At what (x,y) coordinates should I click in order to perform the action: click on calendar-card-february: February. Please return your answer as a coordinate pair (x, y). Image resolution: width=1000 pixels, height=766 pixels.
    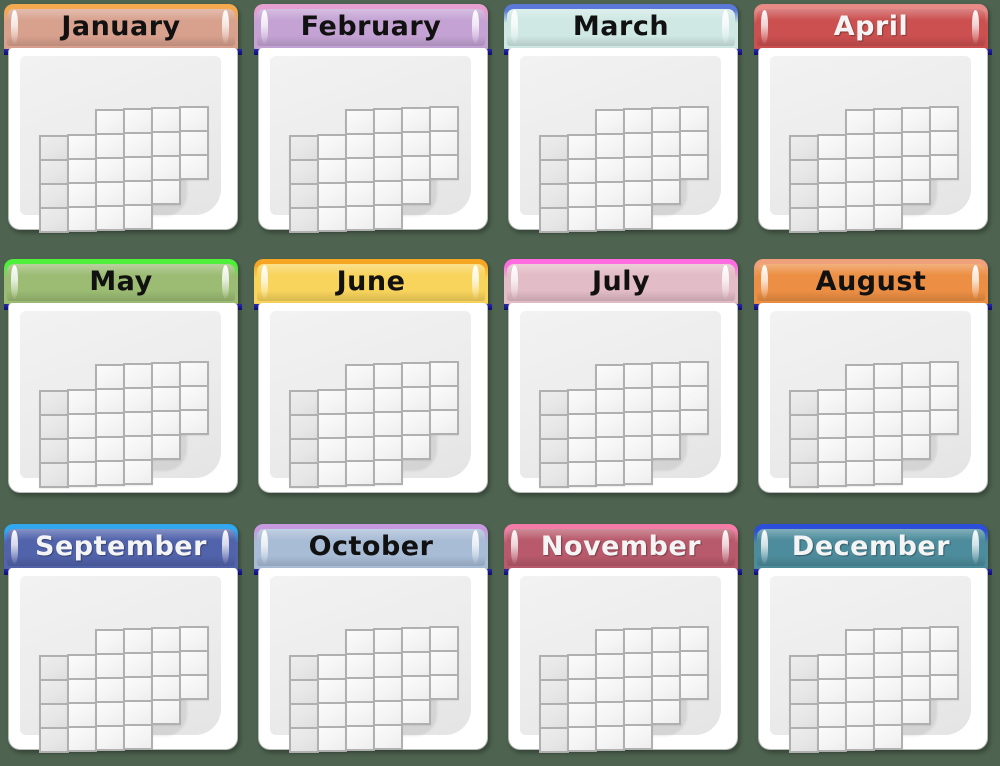
    Looking at the image, I should click on (374, 120).